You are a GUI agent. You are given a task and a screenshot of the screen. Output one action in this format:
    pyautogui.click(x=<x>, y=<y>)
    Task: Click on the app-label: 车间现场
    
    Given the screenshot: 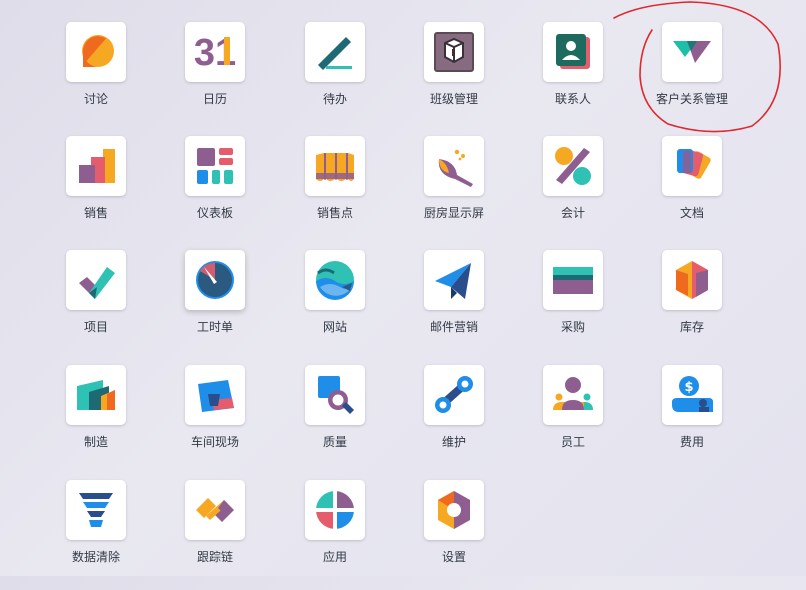 What is the action you would take?
    pyautogui.click(x=214, y=442)
    